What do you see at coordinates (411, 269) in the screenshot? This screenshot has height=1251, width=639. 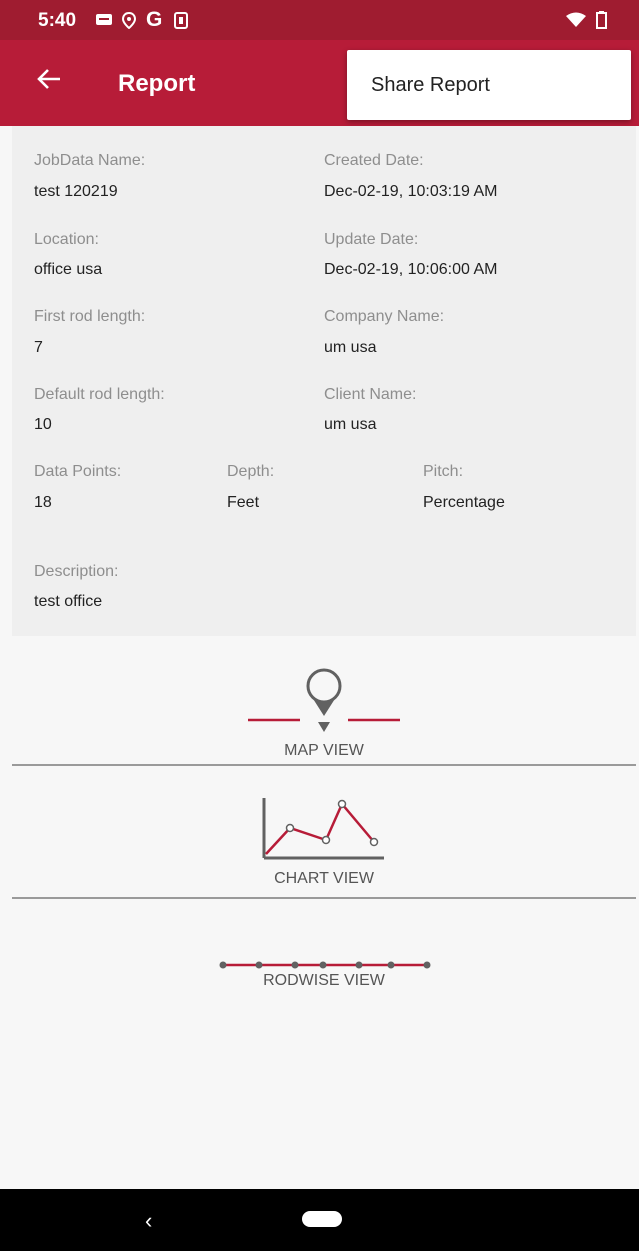 I see `update-date-value: Dec-02-19, 10:06:00 AM` at bounding box center [411, 269].